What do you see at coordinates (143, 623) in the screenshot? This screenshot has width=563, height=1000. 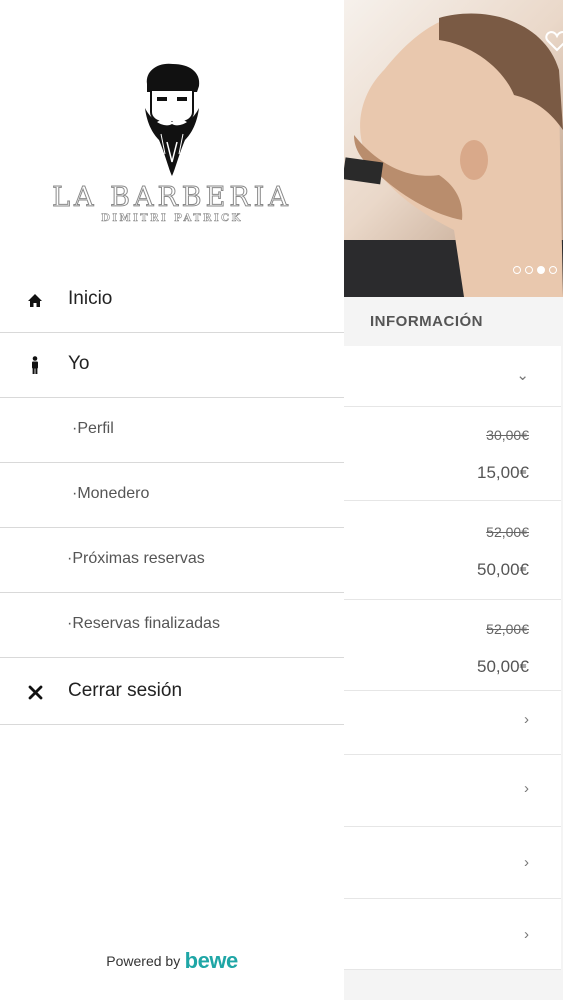 I see `menu-label: ·Reservas finalizadas` at bounding box center [143, 623].